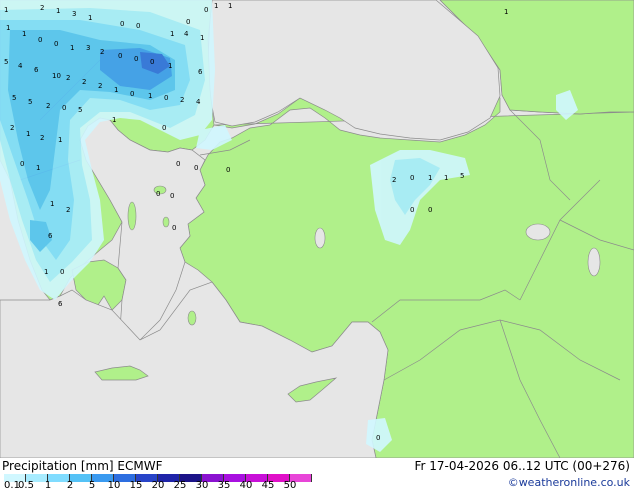 This screenshot has width=634, height=490. I want to click on legend-tick-label: 25, so click(180, 485).